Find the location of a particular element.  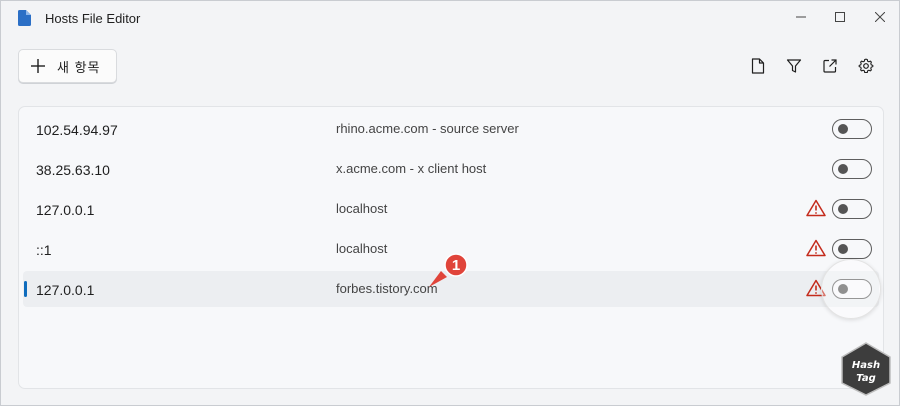

title-bar: Hosts File Editor is located at coordinates (450, 18).